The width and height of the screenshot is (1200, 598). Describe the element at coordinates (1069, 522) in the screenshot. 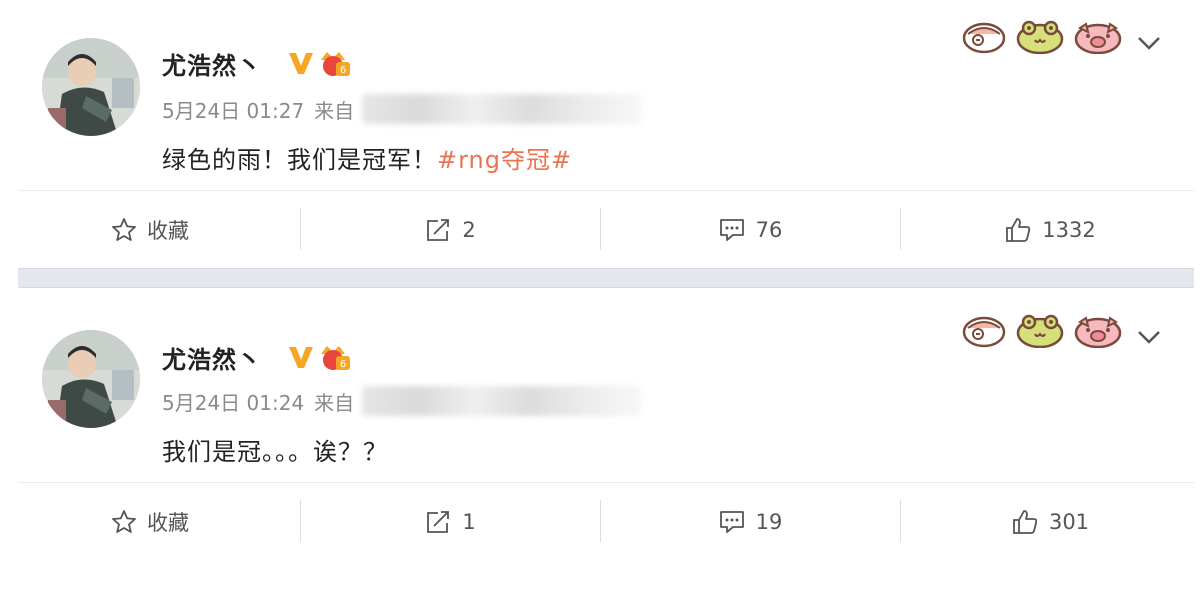

I see `like-count: 301` at that location.